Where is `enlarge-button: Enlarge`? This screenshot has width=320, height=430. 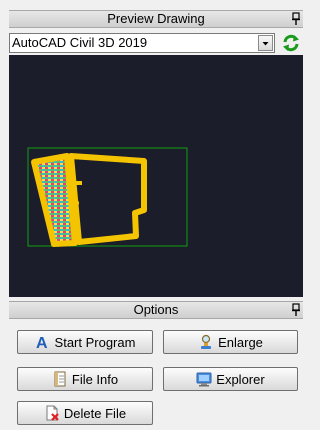 enlarge-button: Enlarge is located at coordinates (230, 342).